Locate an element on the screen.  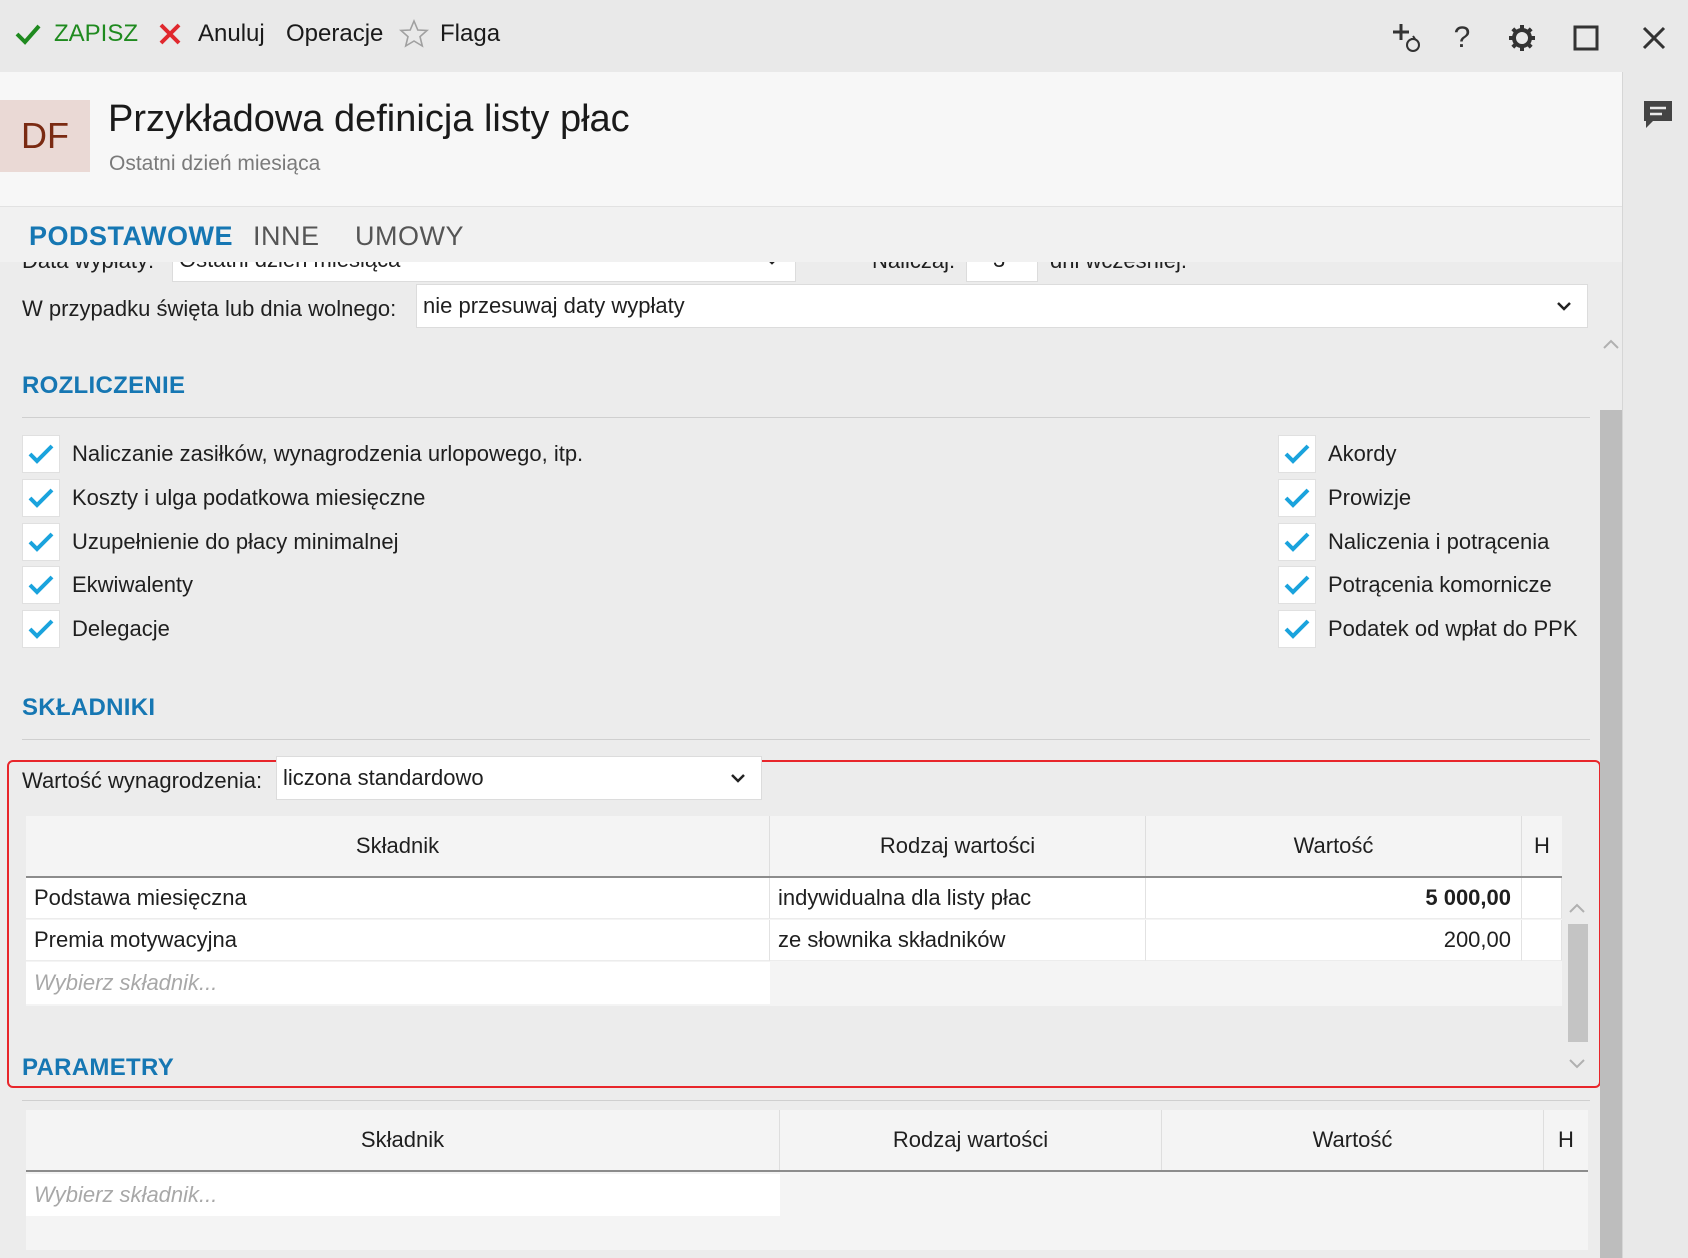
tab-bar: PODSTAWOWE INNE UMOWY is located at coordinates (811, 234).